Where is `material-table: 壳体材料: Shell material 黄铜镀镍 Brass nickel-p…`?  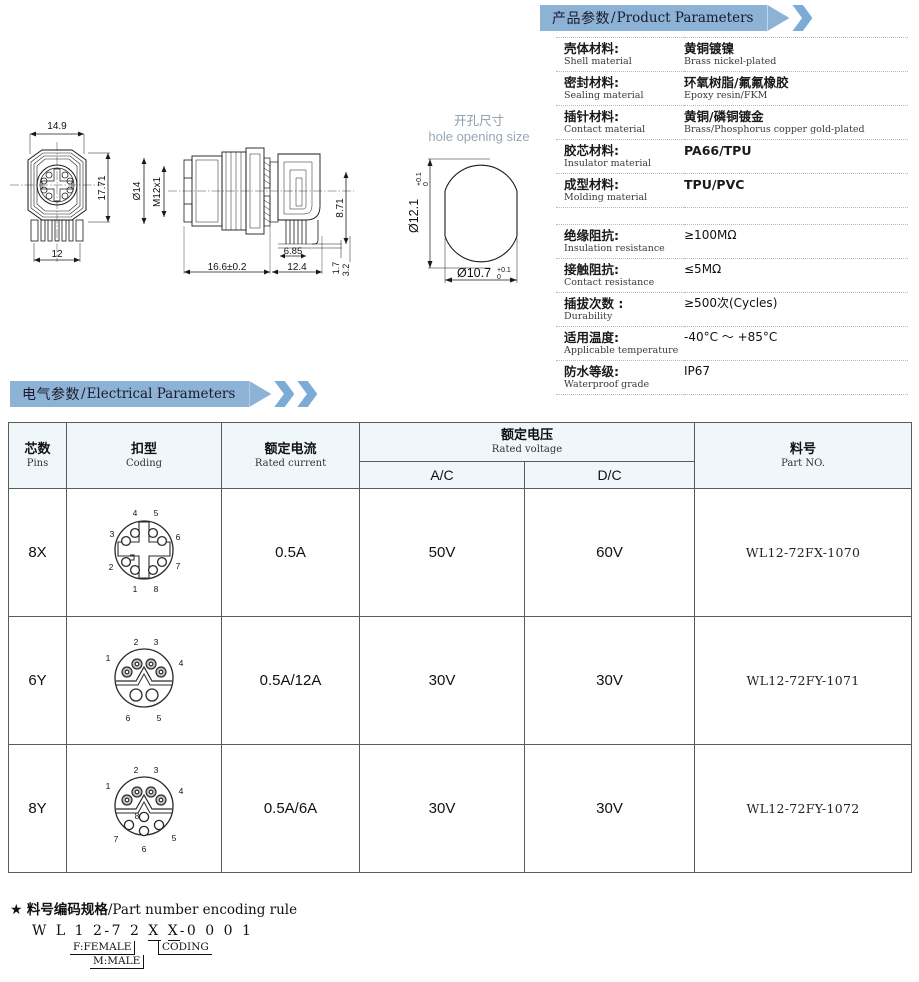
material-table: 壳体材料: Shell material 黄铜镀镍 Brass nickel-p… is located at coordinates (732, 122).